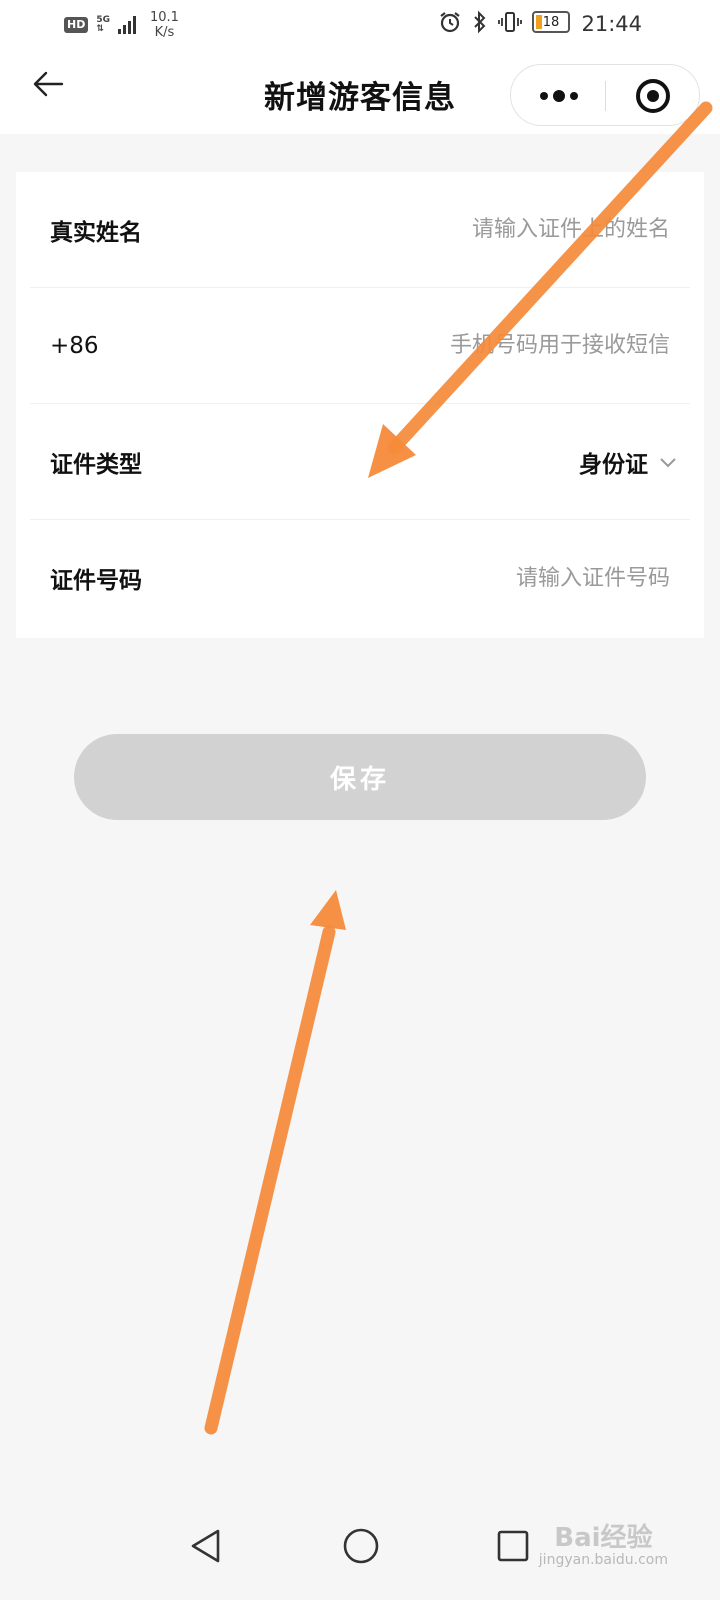 The width and height of the screenshot is (720, 1600). I want to click on signal-icon, so click(127, 25).